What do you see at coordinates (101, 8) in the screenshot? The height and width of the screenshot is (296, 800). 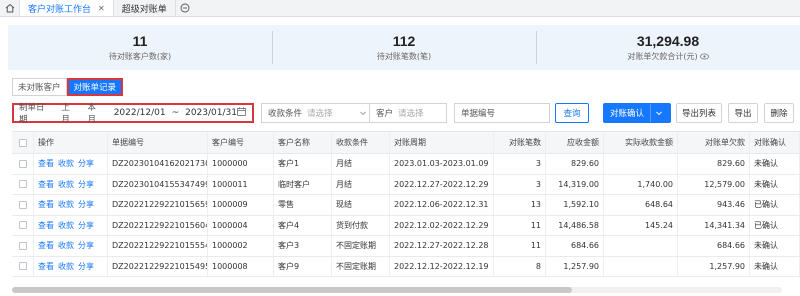 I see `close-icon: ✕` at bounding box center [101, 8].